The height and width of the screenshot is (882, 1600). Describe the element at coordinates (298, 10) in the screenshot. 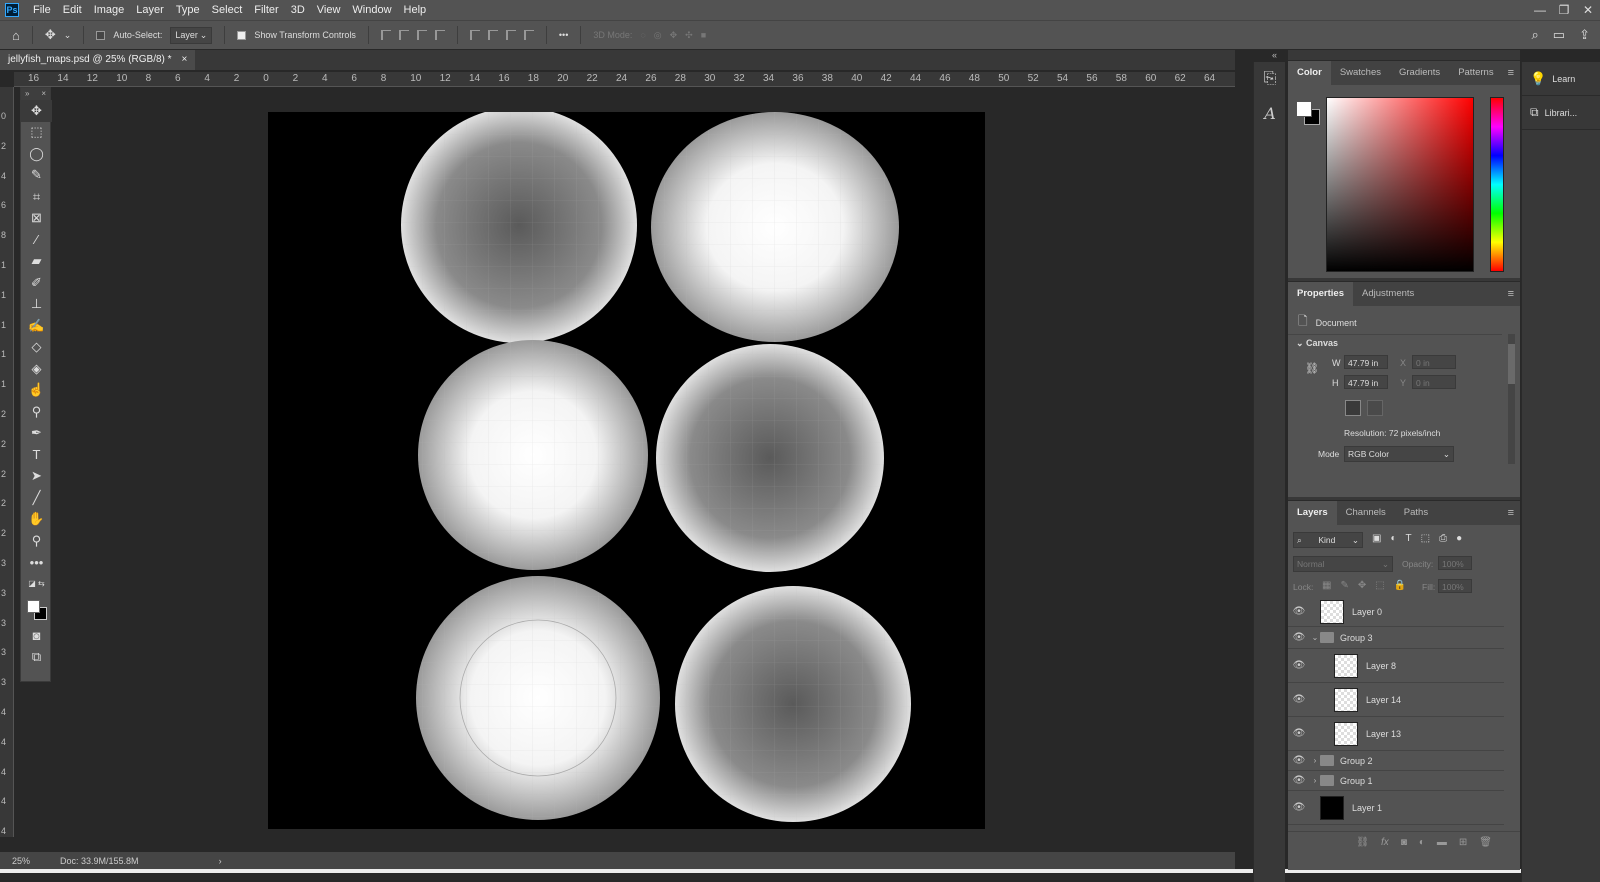

I see `menu-3d: 3D` at that location.